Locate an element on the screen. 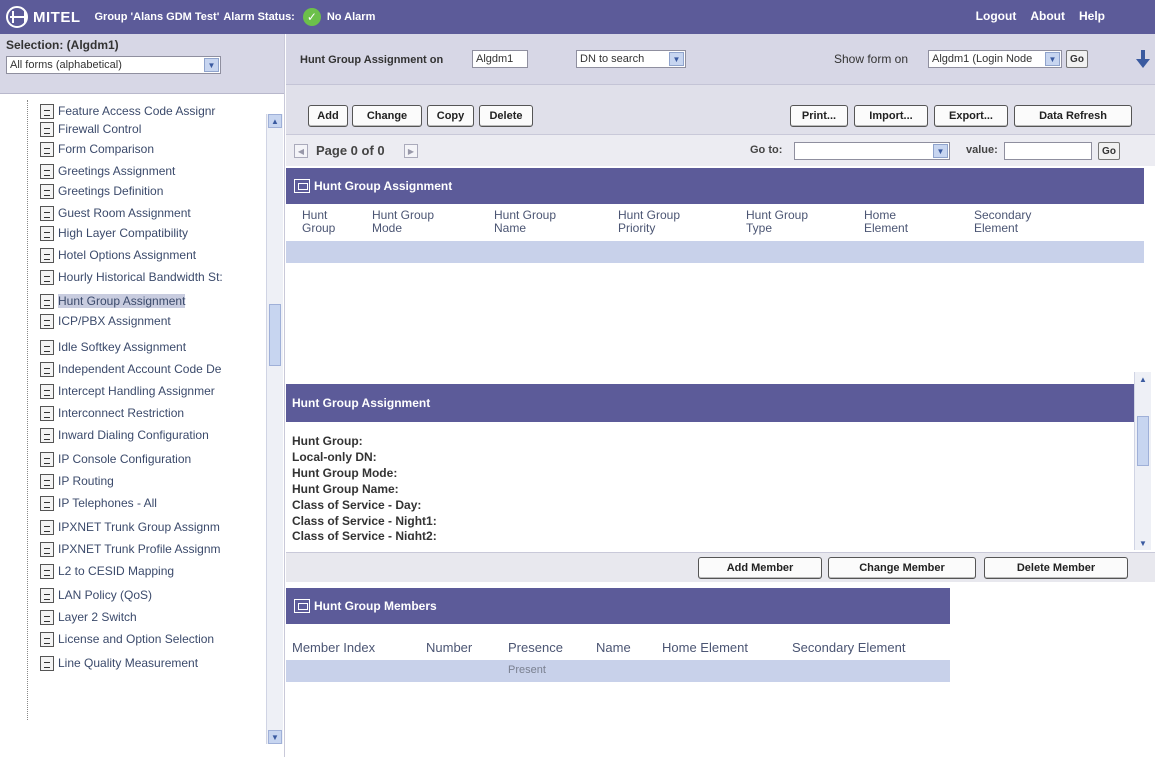 Image resolution: width=1155 pixels, height=757 pixels. column-header: Hunt Group Name is located at coordinates (556, 223).